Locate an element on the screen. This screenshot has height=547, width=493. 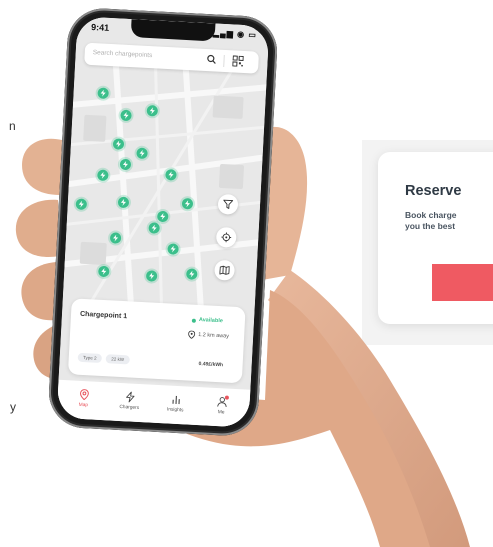
crosshair-icon is located at coordinates (226, 237).